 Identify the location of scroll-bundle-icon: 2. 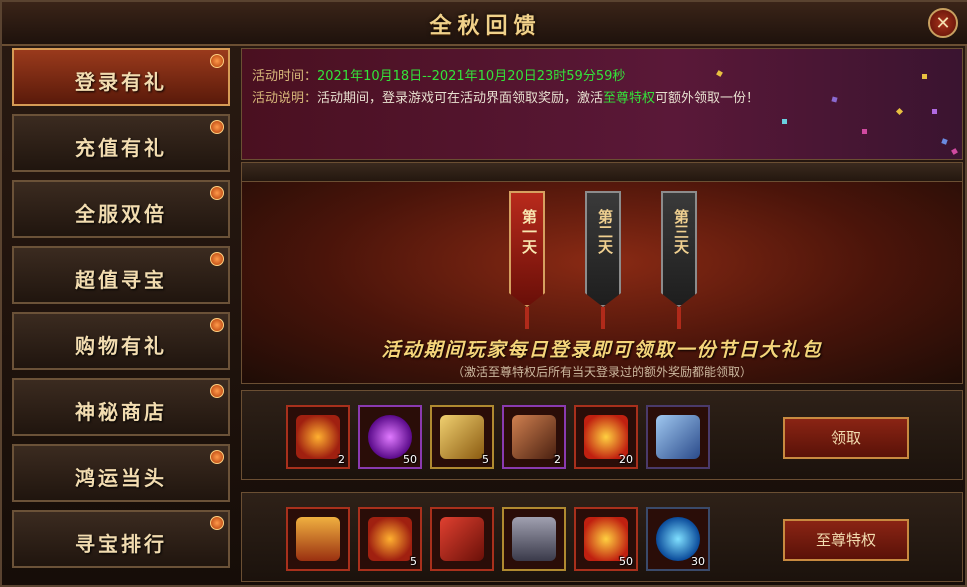
(534, 437).